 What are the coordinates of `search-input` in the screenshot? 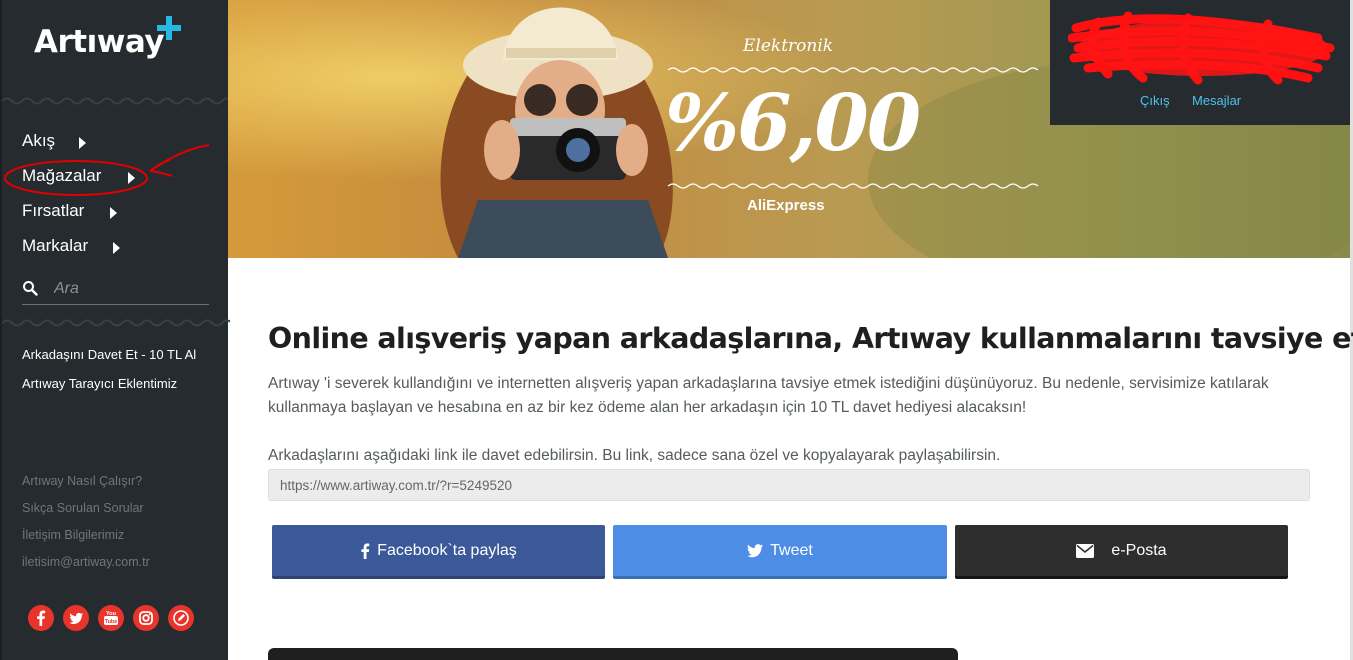 It's located at (129, 289).